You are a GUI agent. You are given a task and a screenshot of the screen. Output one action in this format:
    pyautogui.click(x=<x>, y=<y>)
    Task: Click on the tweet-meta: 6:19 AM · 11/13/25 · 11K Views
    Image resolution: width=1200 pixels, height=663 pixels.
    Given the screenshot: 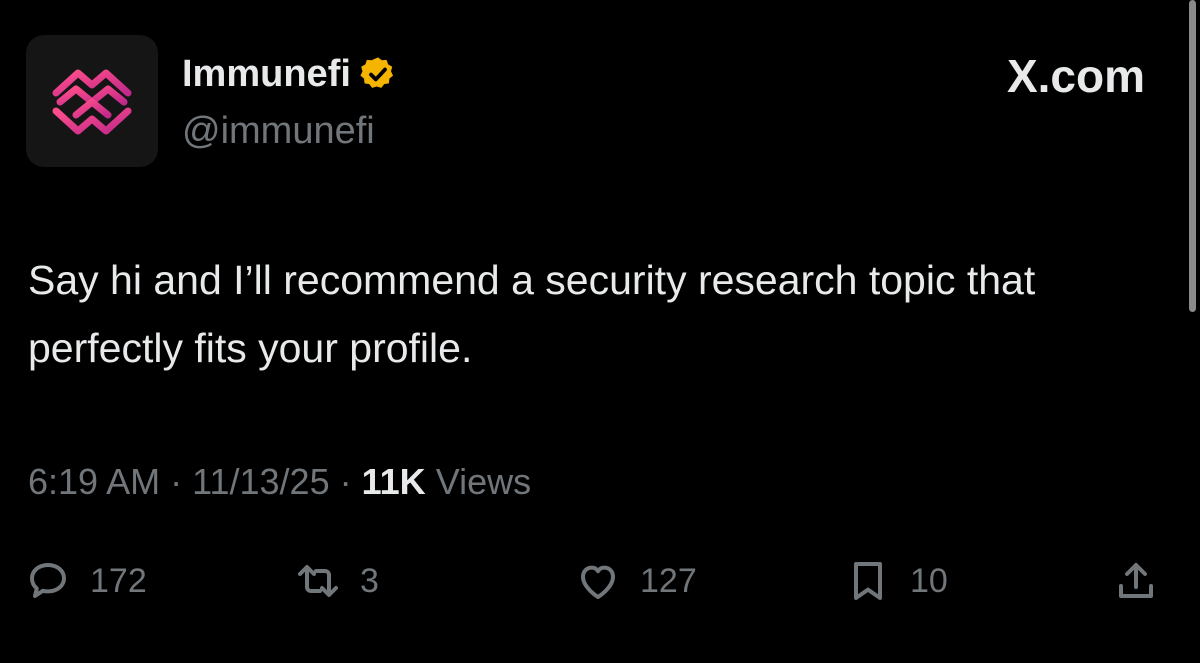 What is the action you would take?
    pyautogui.click(x=279, y=482)
    